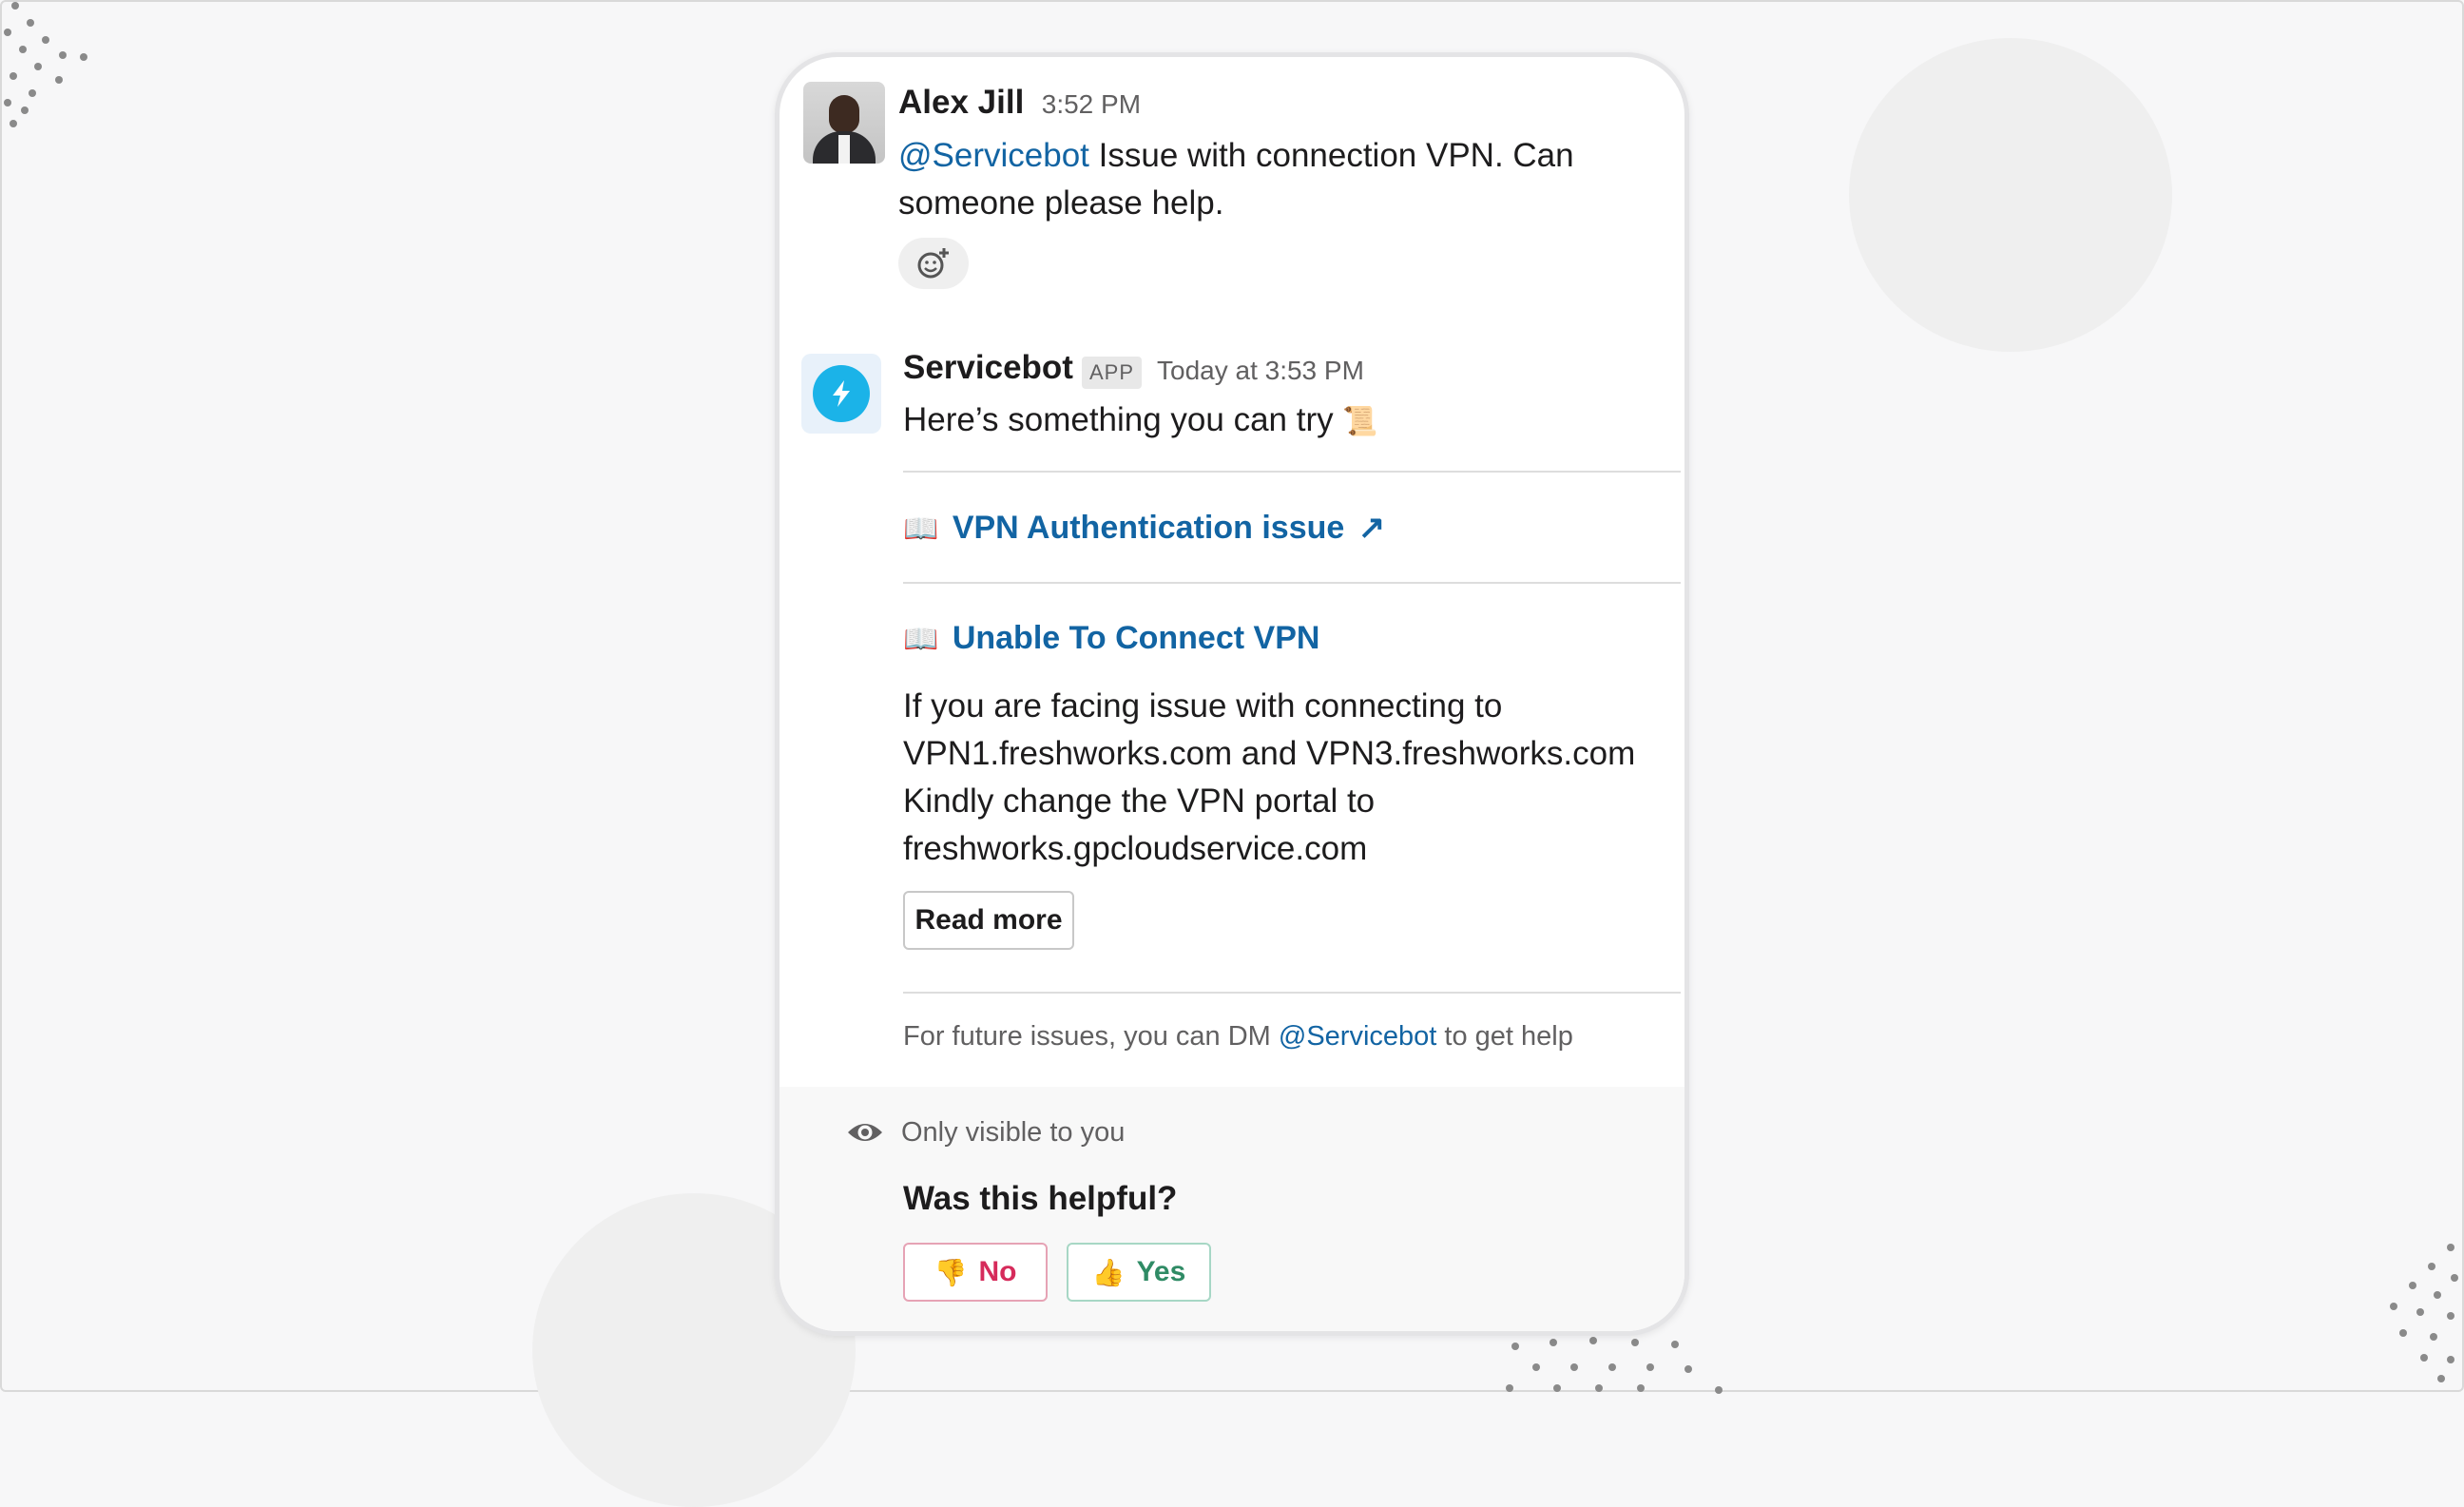  What do you see at coordinates (1372, 528) in the screenshot?
I see `external-link-icon: ↗` at bounding box center [1372, 528].